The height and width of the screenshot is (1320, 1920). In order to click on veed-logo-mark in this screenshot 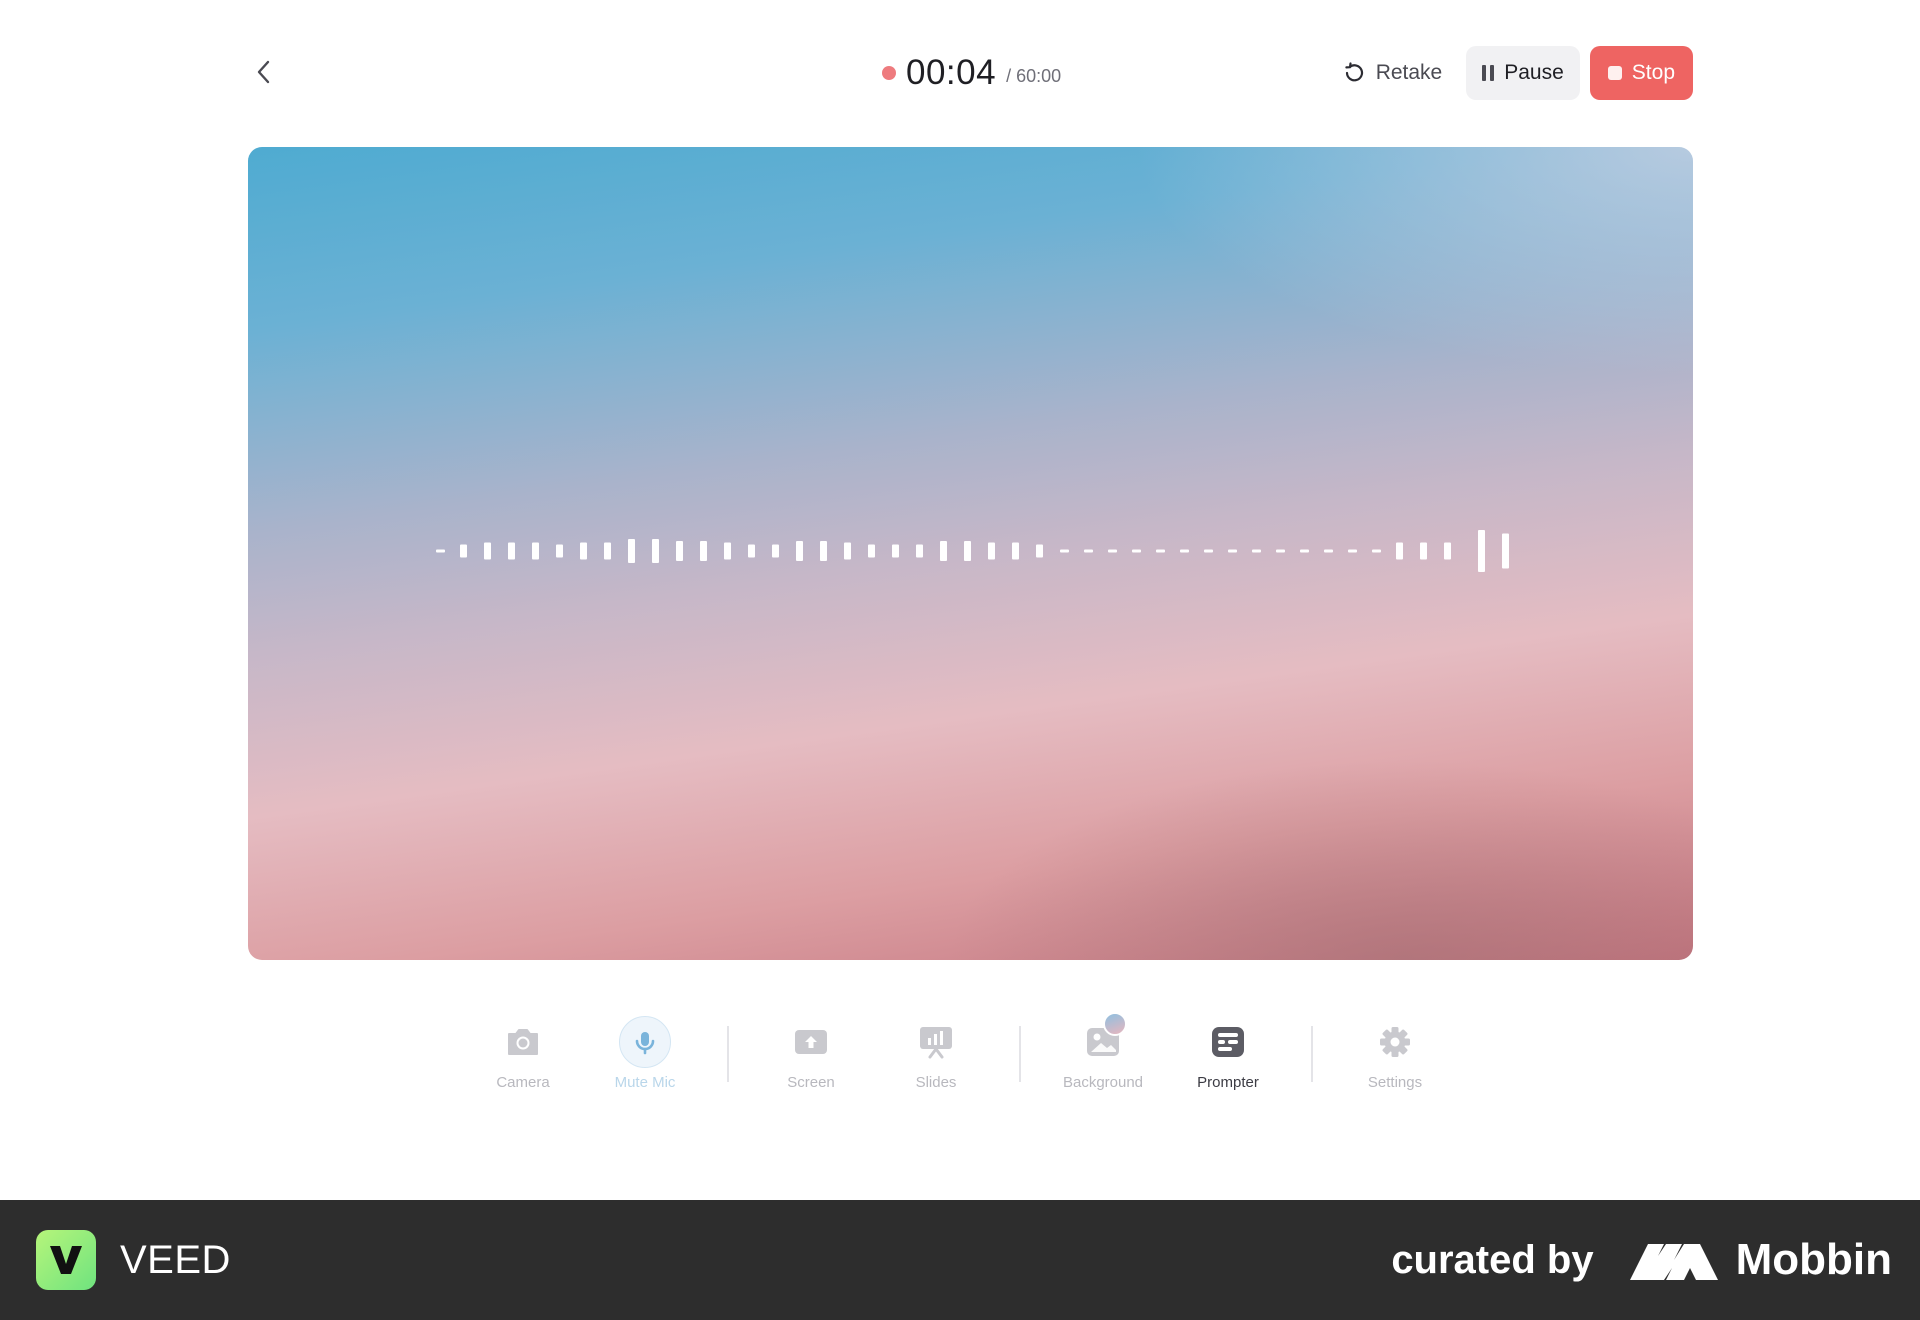, I will do `click(66, 1260)`.